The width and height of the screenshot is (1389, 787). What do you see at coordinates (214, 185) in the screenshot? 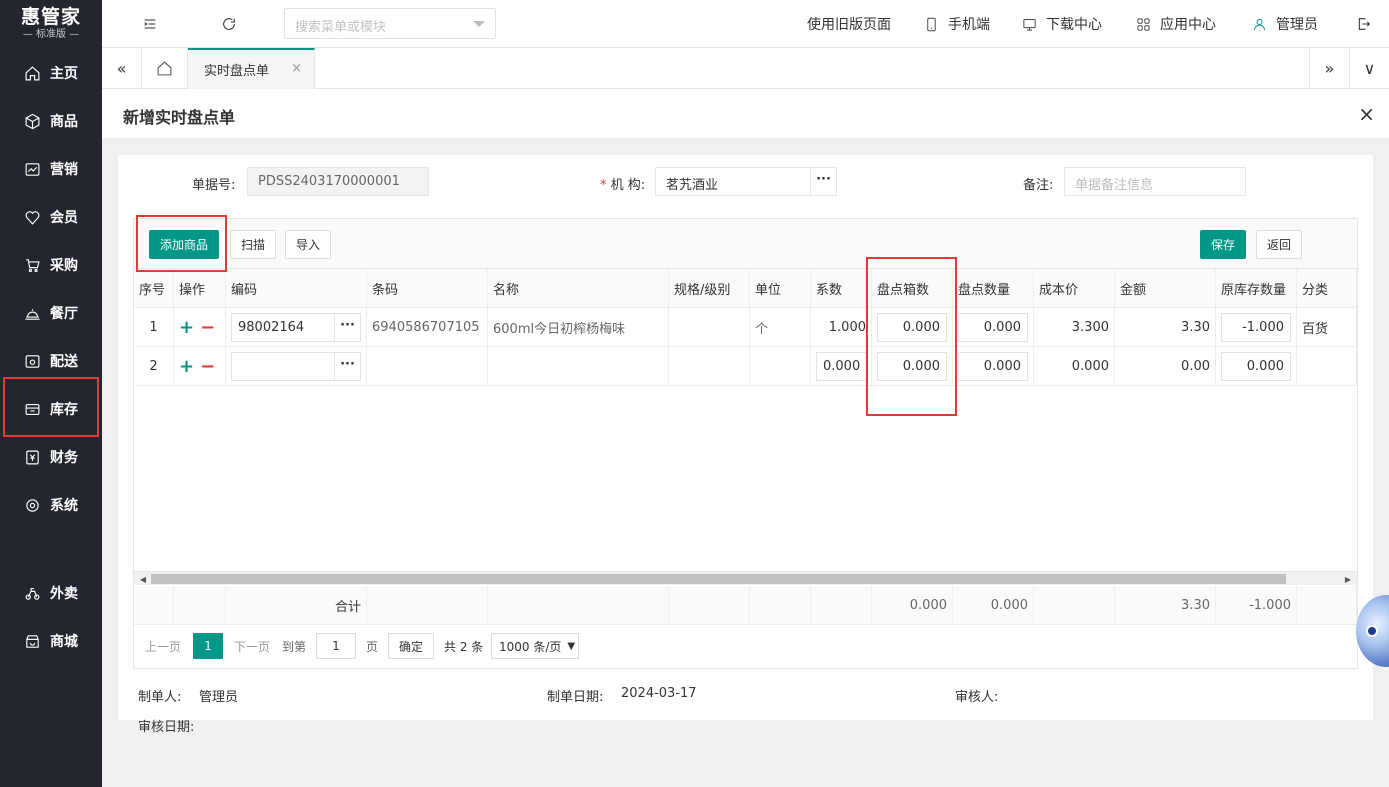
I see `doc-no-label: 单据号:` at bounding box center [214, 185].